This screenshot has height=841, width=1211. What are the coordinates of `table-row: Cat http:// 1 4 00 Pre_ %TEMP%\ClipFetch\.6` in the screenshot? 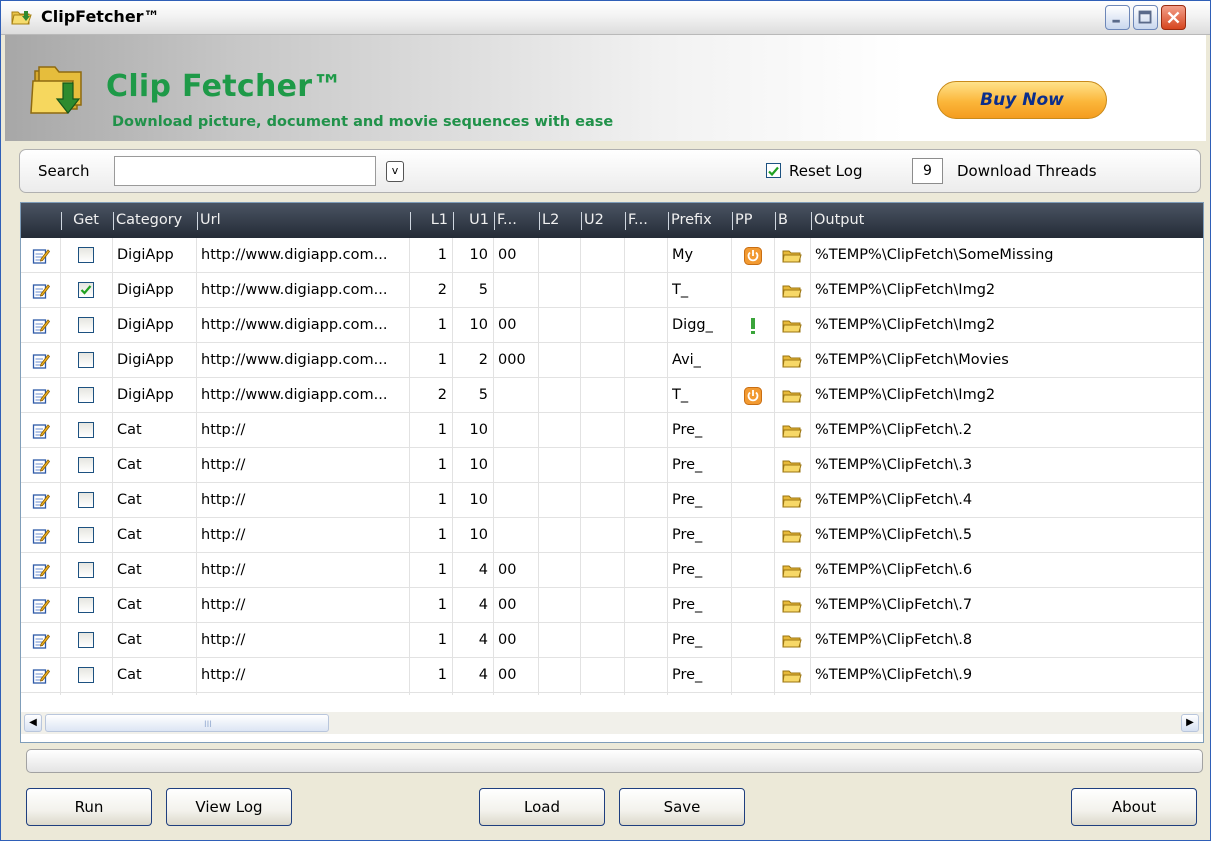 It's located at (612, 570).